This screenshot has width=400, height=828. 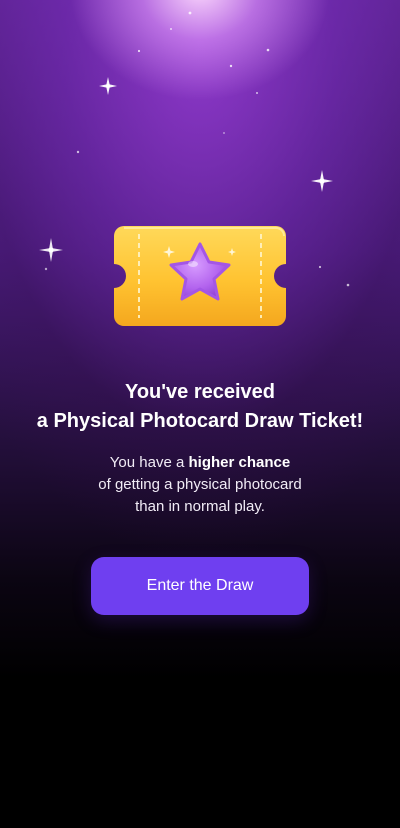 What do you see at coordinates (200, 586) in the screenshot?
I see `enter-draw-button: Enter the Draw` at bounding box center [200, 586].